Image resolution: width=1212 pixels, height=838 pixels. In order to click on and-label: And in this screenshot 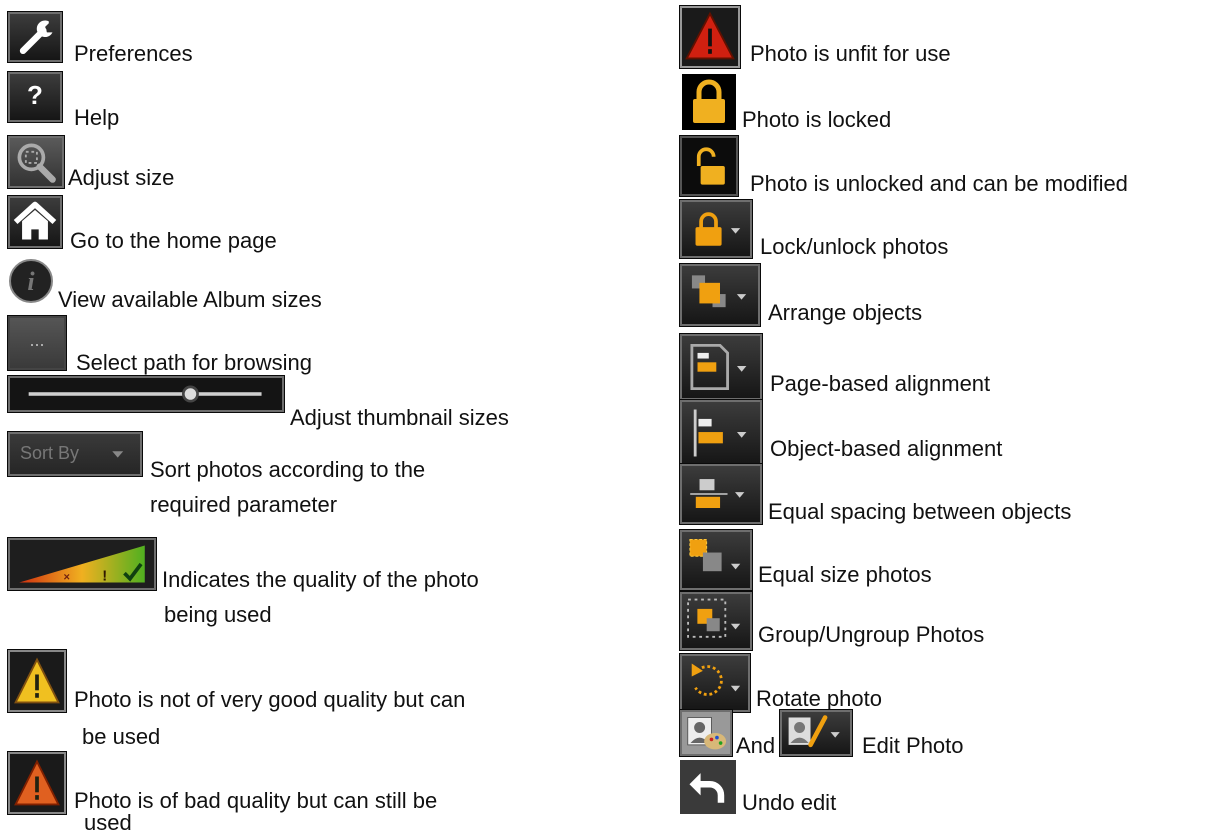, I will do `click(756, 745)`.